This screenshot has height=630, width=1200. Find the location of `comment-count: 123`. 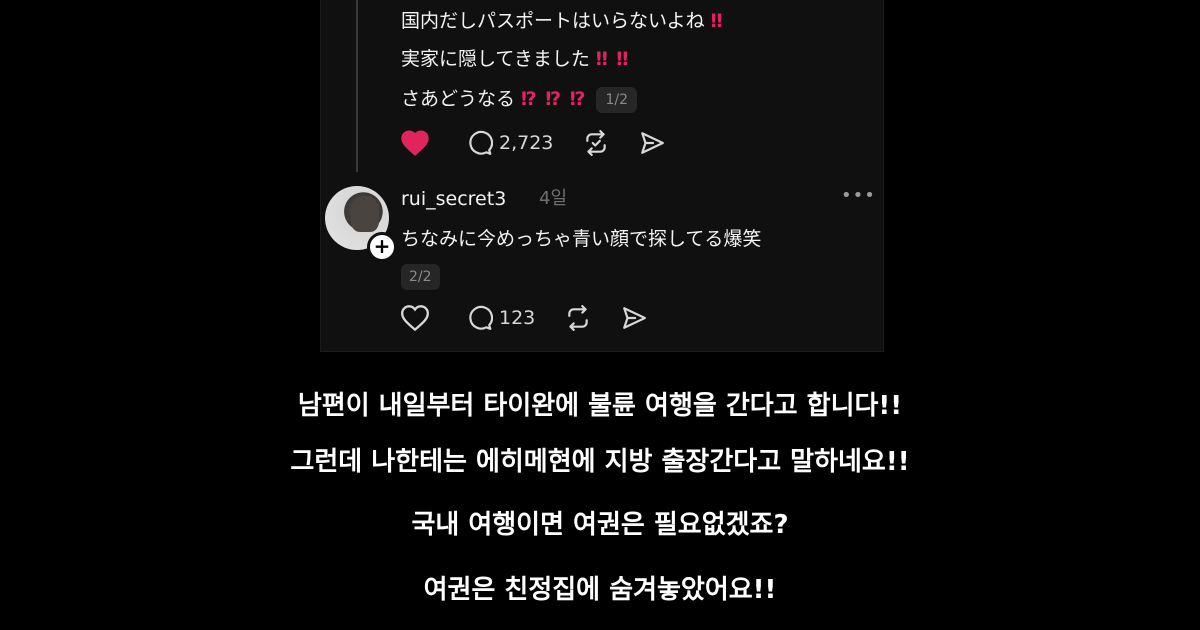

comment-count: 123 is located at coordinates (517, 318).